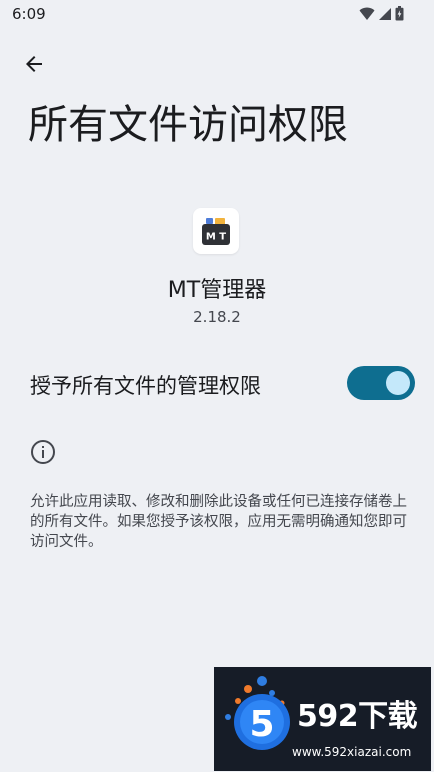  What do you see at coordinates (43, 452) in the screenshot?
I see `info-icon` at bounding box center [43, 452].